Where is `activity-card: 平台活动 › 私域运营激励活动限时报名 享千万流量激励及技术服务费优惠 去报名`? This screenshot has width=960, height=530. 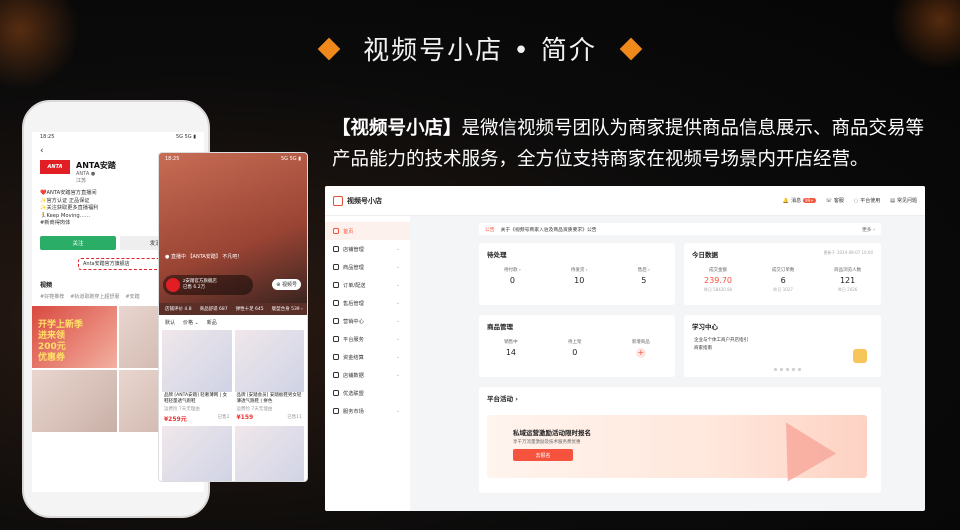 activity-card: 平台活动 › 私域运营激励活动限时报名 享千万流量激励及技术服务费优惠 去报名 is located at coordinates (680, 440).